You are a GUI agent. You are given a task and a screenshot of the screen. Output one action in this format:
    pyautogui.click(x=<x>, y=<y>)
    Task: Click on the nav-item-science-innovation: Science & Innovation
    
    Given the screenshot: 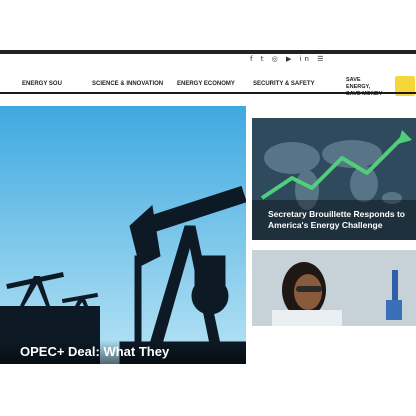 What is the action you would take?
    pyautogui.click(x=127, y=84)
    